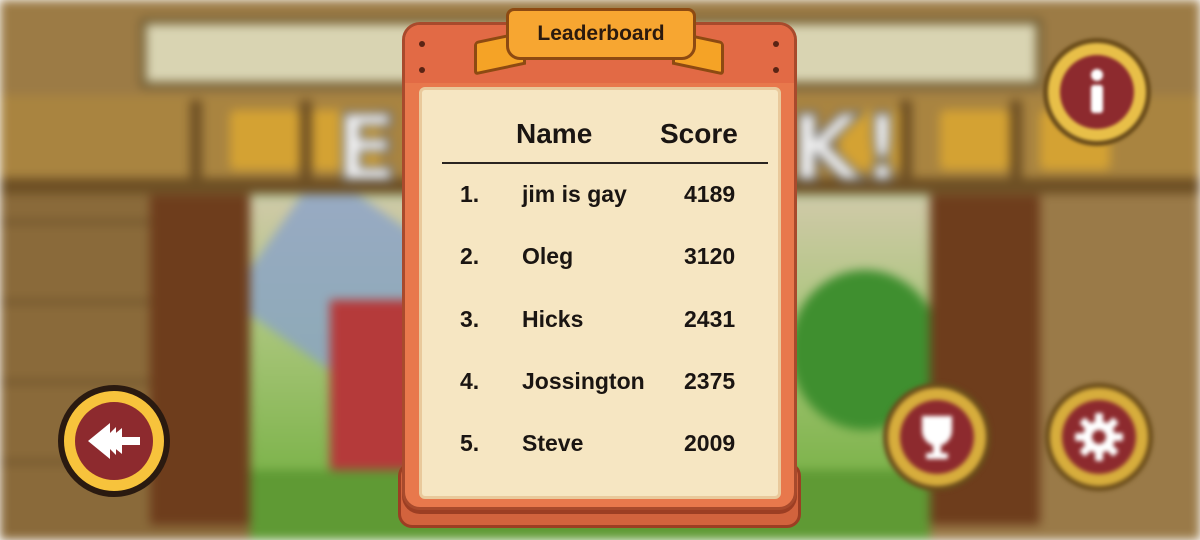 This screenshot has width=1200, height=540. What do you see at coordinates (605, 163) in the screenshot?
I see `header-divider` at bounding box center [605, 163].